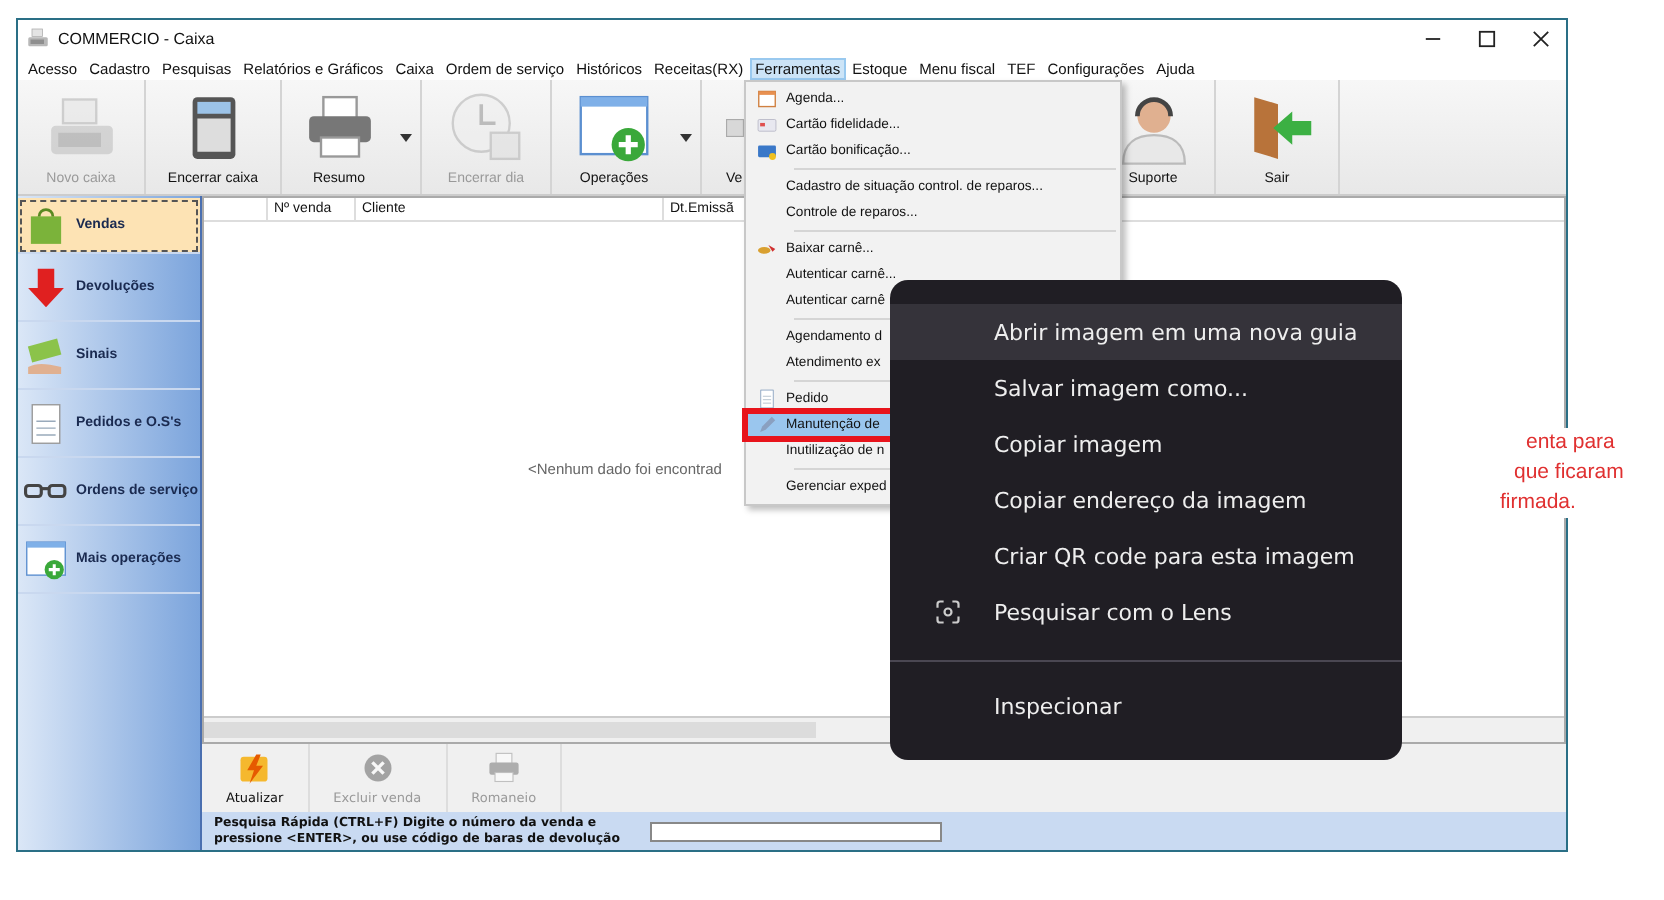  What do you see at coordinates (1569, 473) in the screenshot?
I see `notice-text: que ficaram` at bounding box center [1569, 473].